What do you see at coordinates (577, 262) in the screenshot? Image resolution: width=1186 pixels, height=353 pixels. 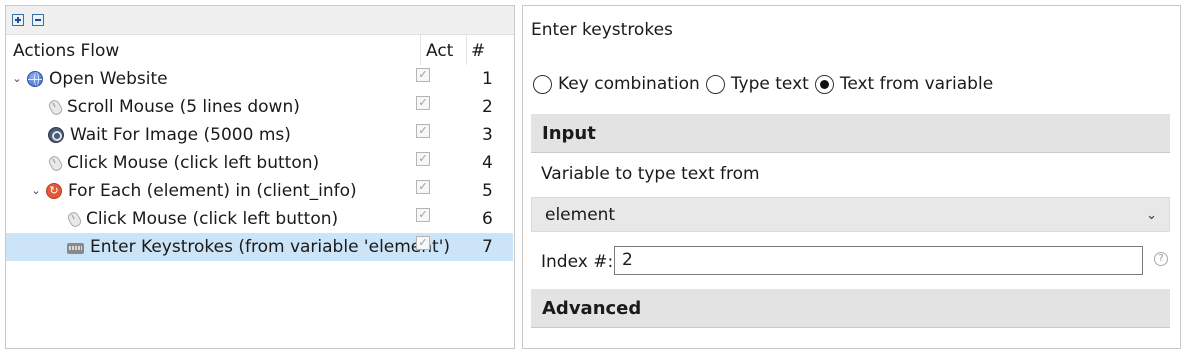 I see `index-label: Index #:` at bounding box center [577, 262].